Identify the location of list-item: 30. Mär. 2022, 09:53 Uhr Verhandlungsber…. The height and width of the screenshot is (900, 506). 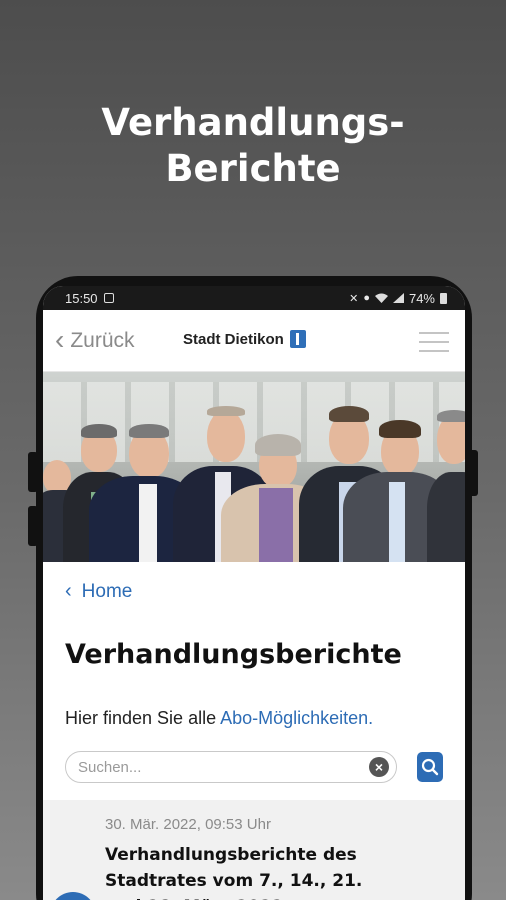
(254, 850).